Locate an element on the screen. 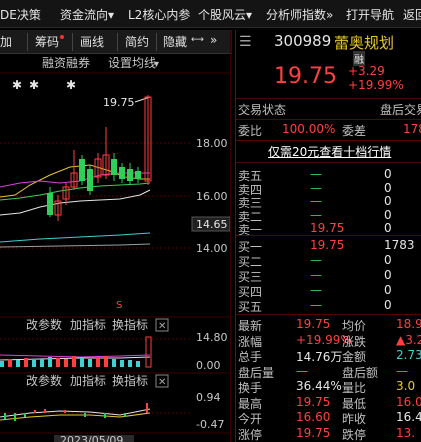 The width and height of the screenshot is (421, 442). menu-item-back: 返回 is located at coordinates (412, 14).